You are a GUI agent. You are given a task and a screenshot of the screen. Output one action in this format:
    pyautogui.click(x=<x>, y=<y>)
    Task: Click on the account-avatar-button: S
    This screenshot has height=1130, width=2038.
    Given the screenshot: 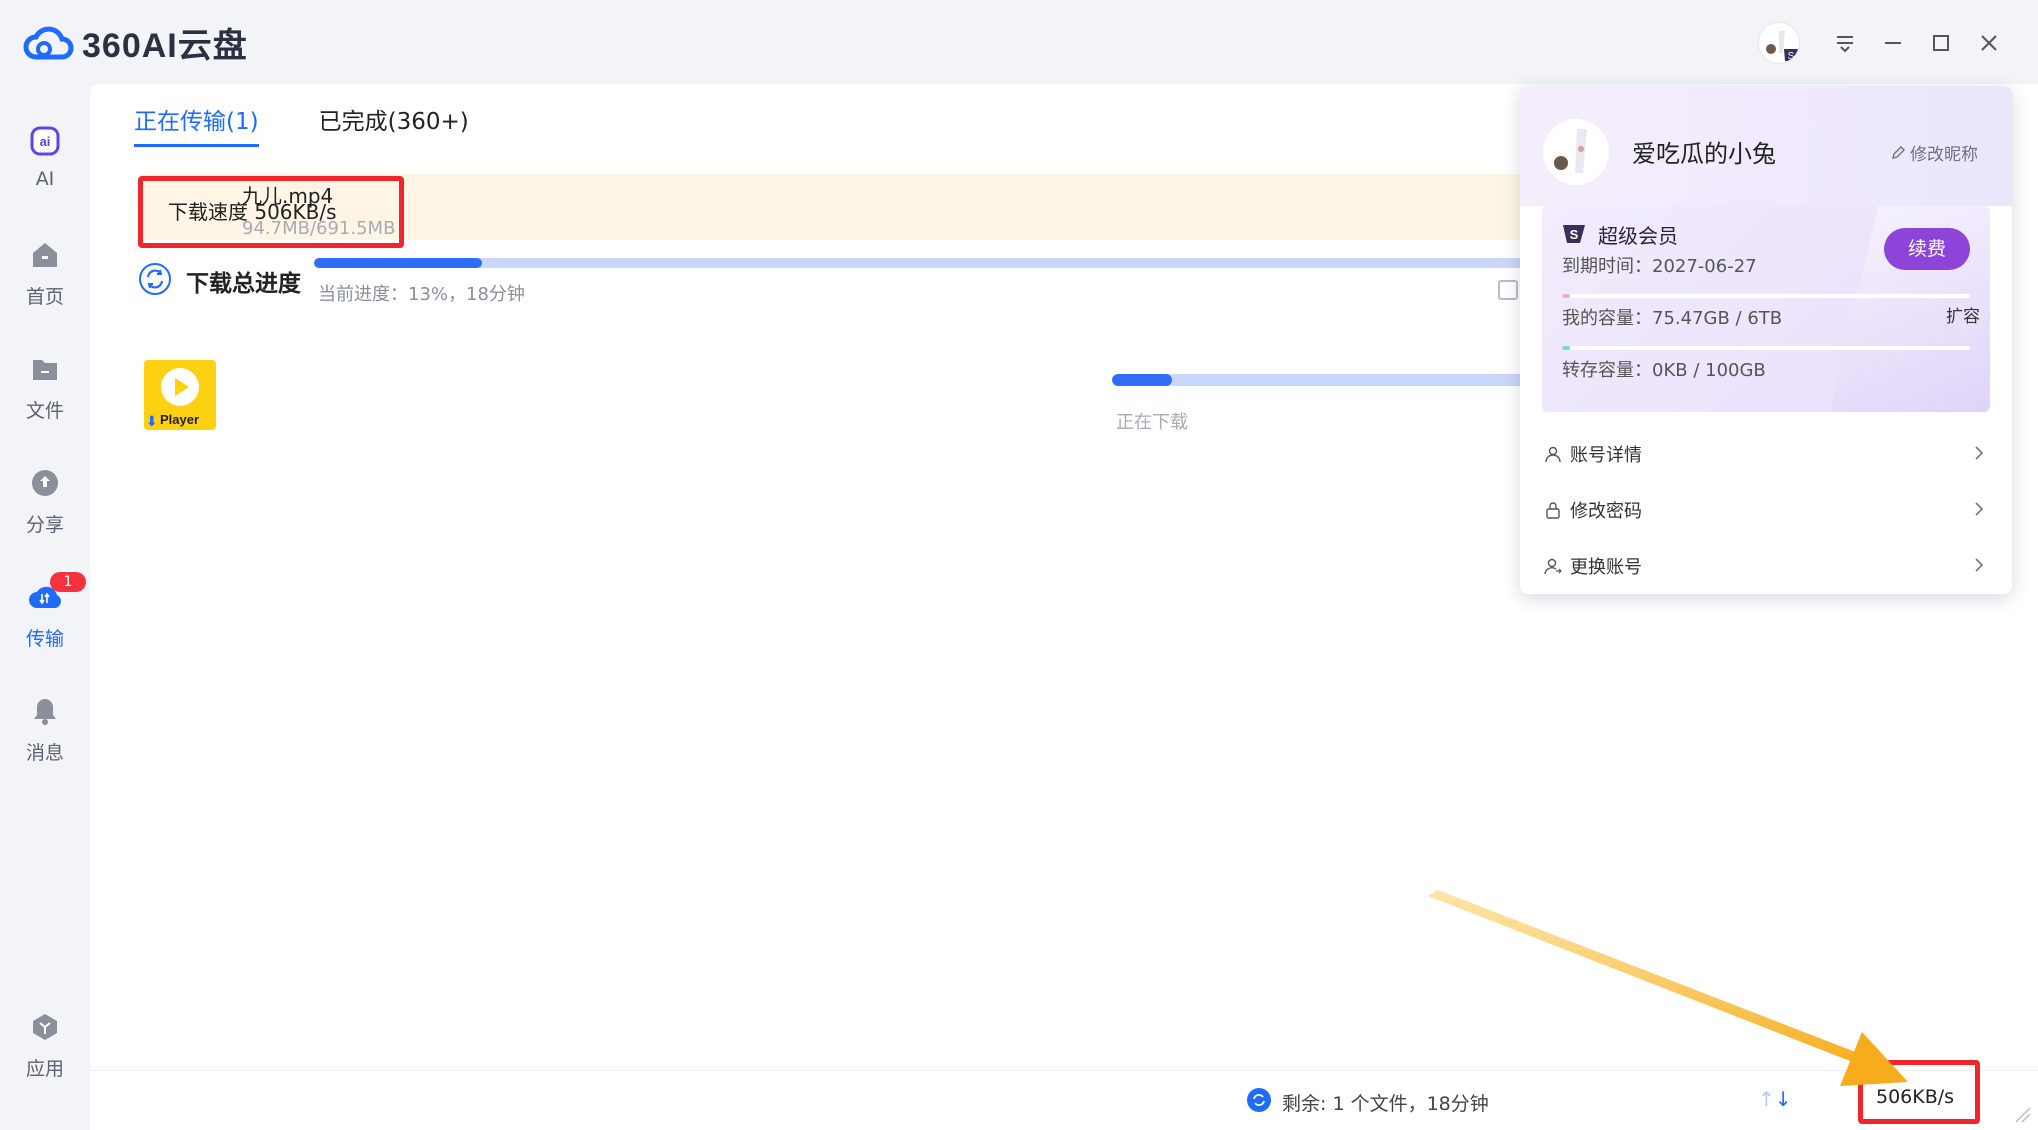 What is the action you would take?
    pyautogui.click(x=1779, y=43)
    